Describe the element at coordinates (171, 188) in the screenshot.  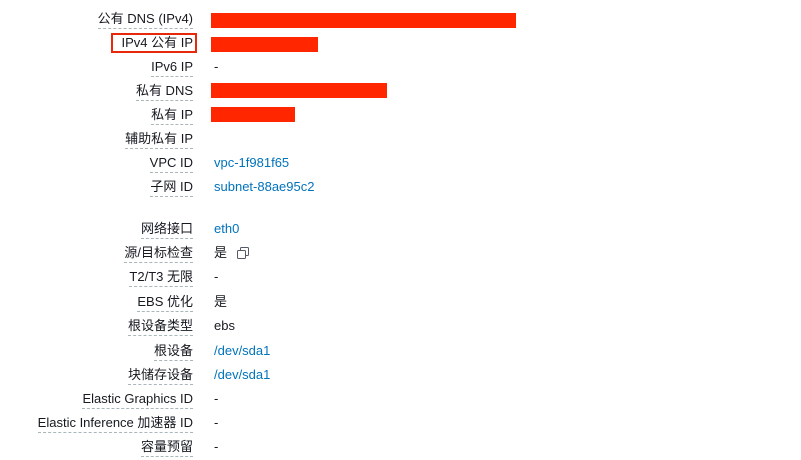
I see `label-subnet-id: 子网 ID` at that location.